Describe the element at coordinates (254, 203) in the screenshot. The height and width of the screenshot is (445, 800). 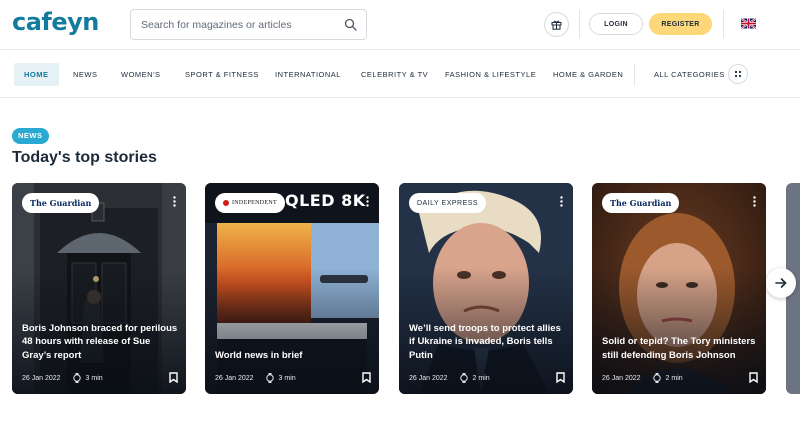
I see `publisher-name: INDEPENDENT` at that location.